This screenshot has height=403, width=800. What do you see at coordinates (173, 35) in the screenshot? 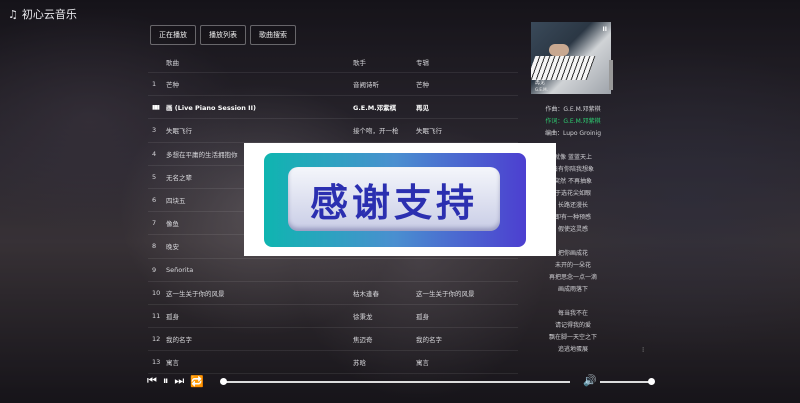
I see `tab-now-playing: 正在播放` at bounding box center [173, 35].